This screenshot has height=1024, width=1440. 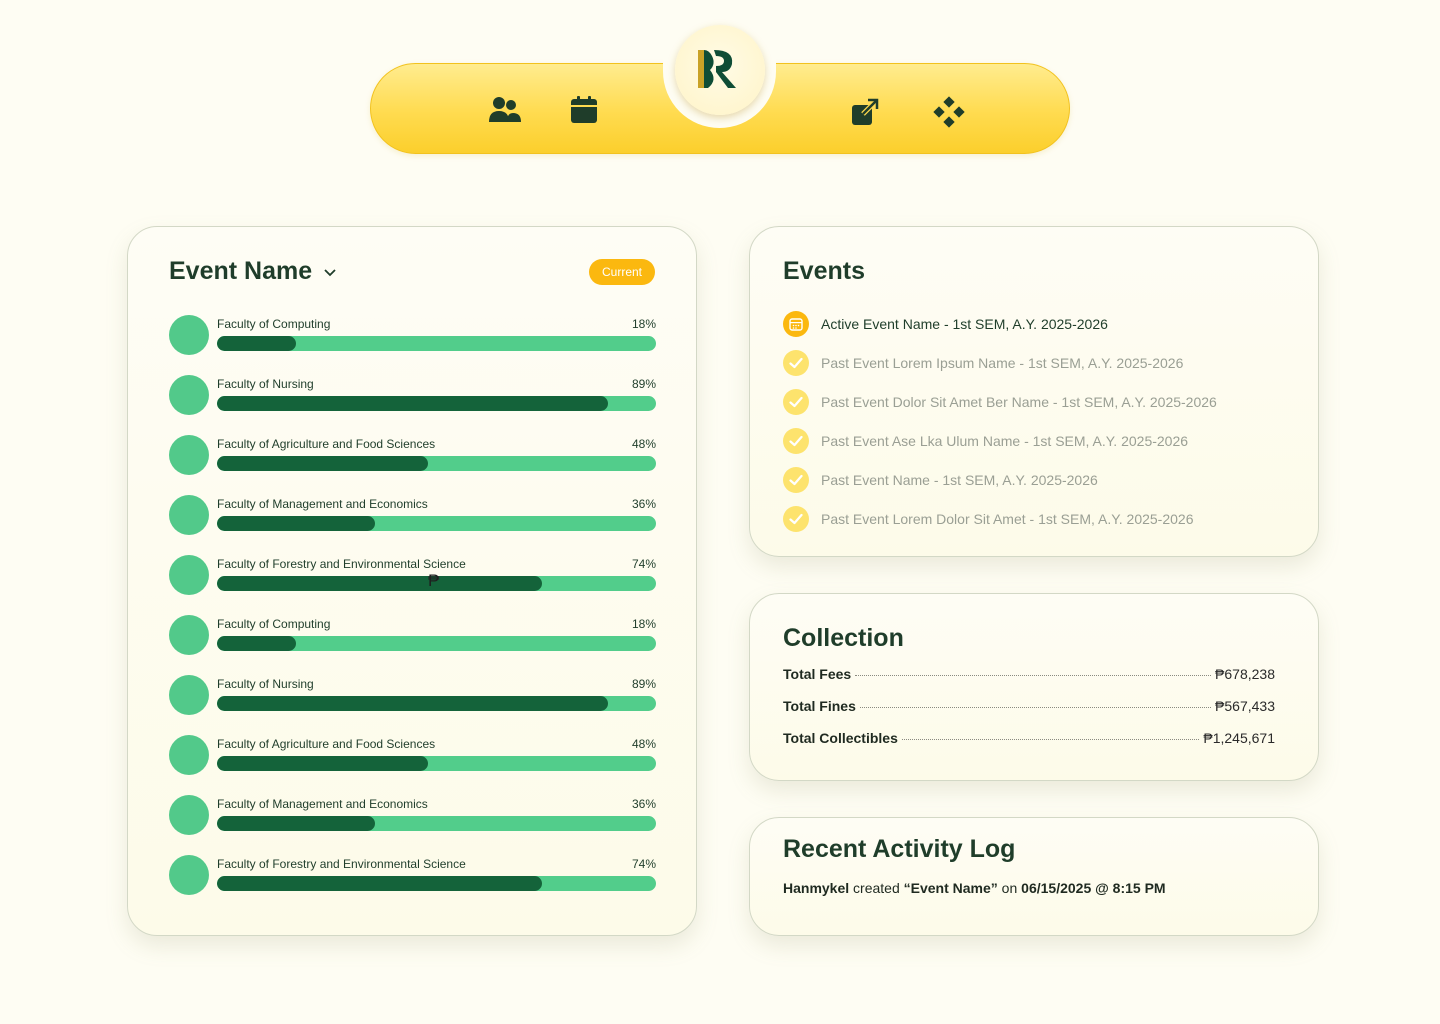 What do you see at coordinates (817, 674) in the screenshot?
I see `collection-label: Total Fees` at bounding box center [817, 674].